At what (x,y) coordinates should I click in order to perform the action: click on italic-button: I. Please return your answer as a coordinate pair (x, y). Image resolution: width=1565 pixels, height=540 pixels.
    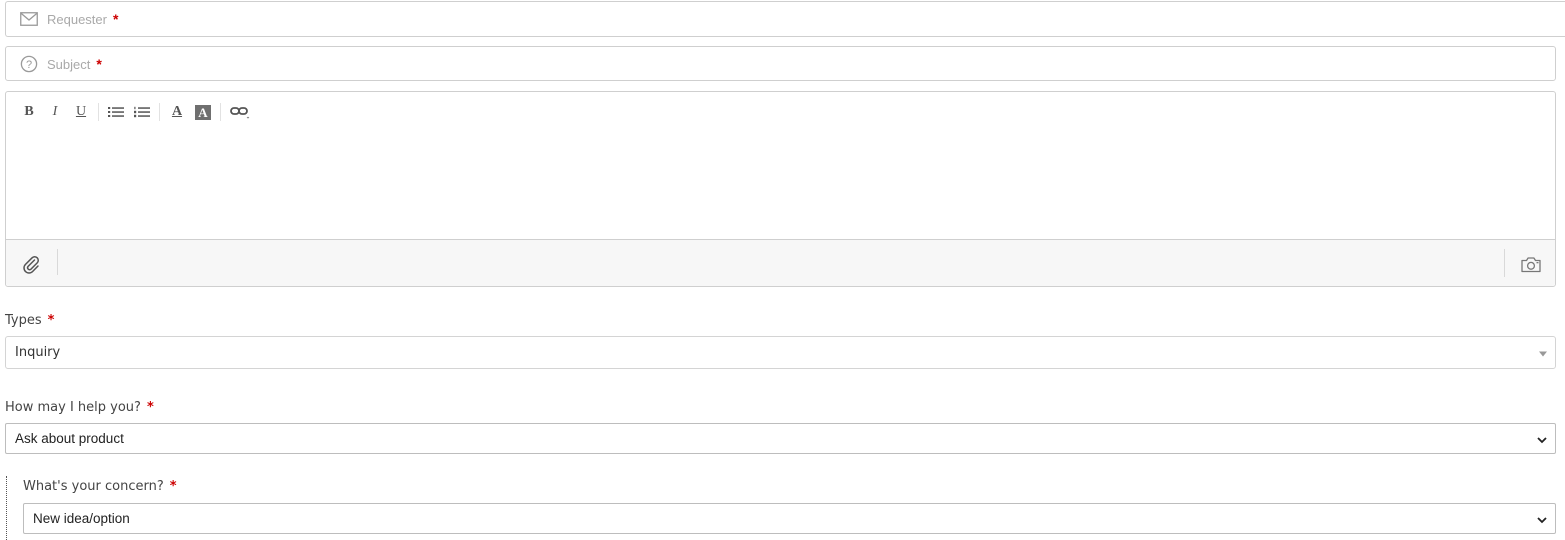
    Looking at the image, I should click on (55, 112).